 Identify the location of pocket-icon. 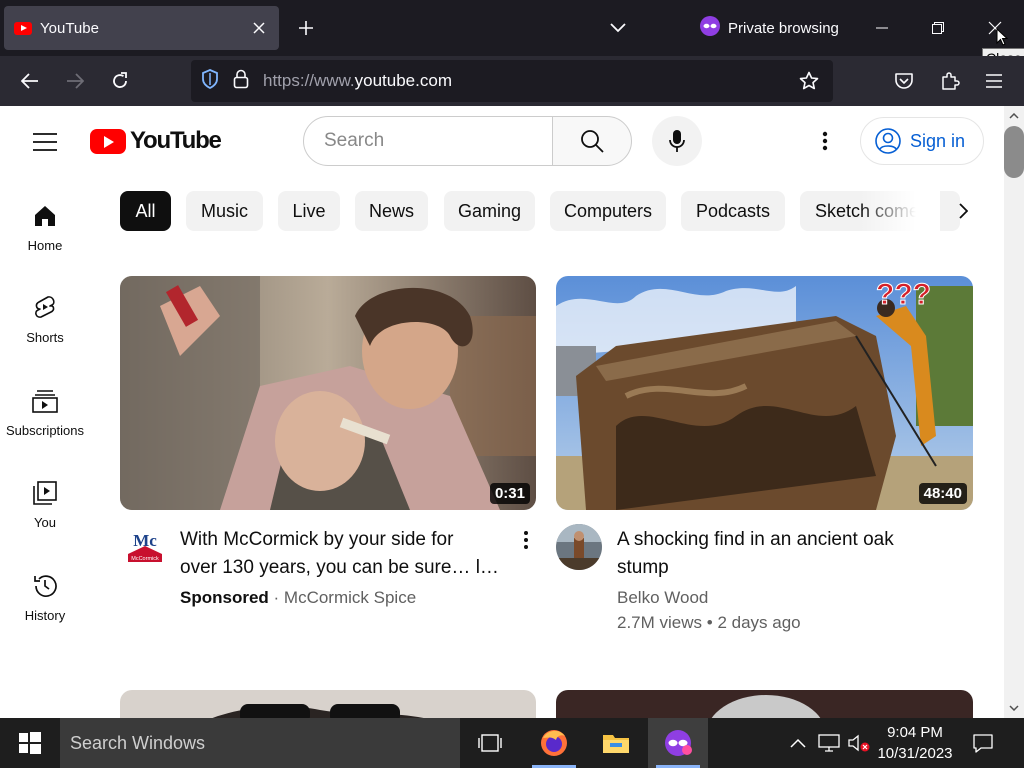
(904, 81).